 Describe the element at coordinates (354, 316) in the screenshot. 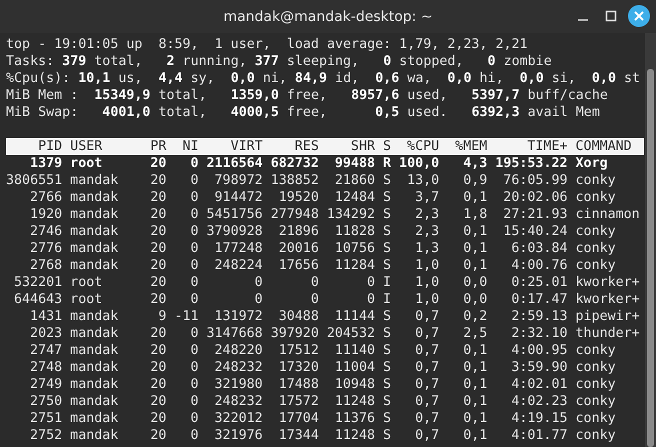

I see `table-cell-text: 11144` at that location.